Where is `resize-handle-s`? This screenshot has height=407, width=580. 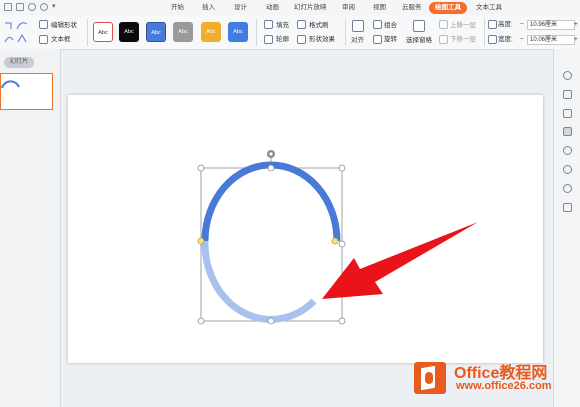
resize-handle-s is located at coordinates (271, 321).